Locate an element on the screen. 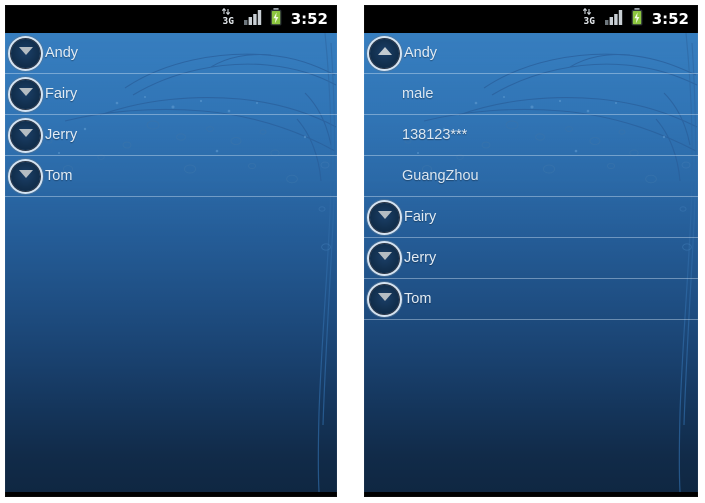  child-label: male is located at coordinates (418, 93).